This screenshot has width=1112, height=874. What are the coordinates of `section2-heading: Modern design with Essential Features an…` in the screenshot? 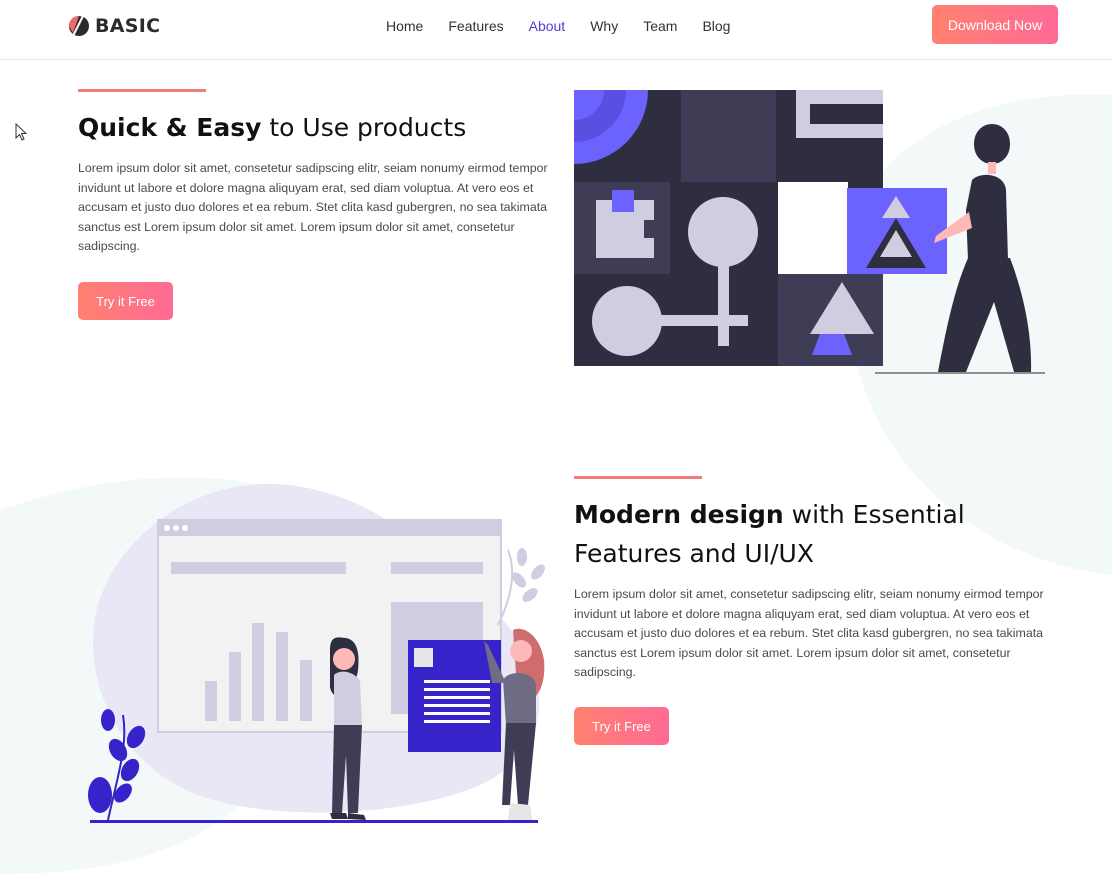 It's located at (774, 534).